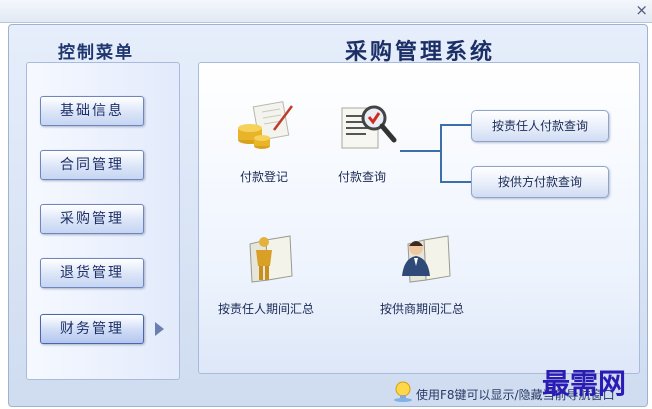 The height and width of the screenshot is (409, 652). What do you see at coordinates (641, 10) in the screenshot?
I see `close-icon: ×` at bounding box center [641, 10].